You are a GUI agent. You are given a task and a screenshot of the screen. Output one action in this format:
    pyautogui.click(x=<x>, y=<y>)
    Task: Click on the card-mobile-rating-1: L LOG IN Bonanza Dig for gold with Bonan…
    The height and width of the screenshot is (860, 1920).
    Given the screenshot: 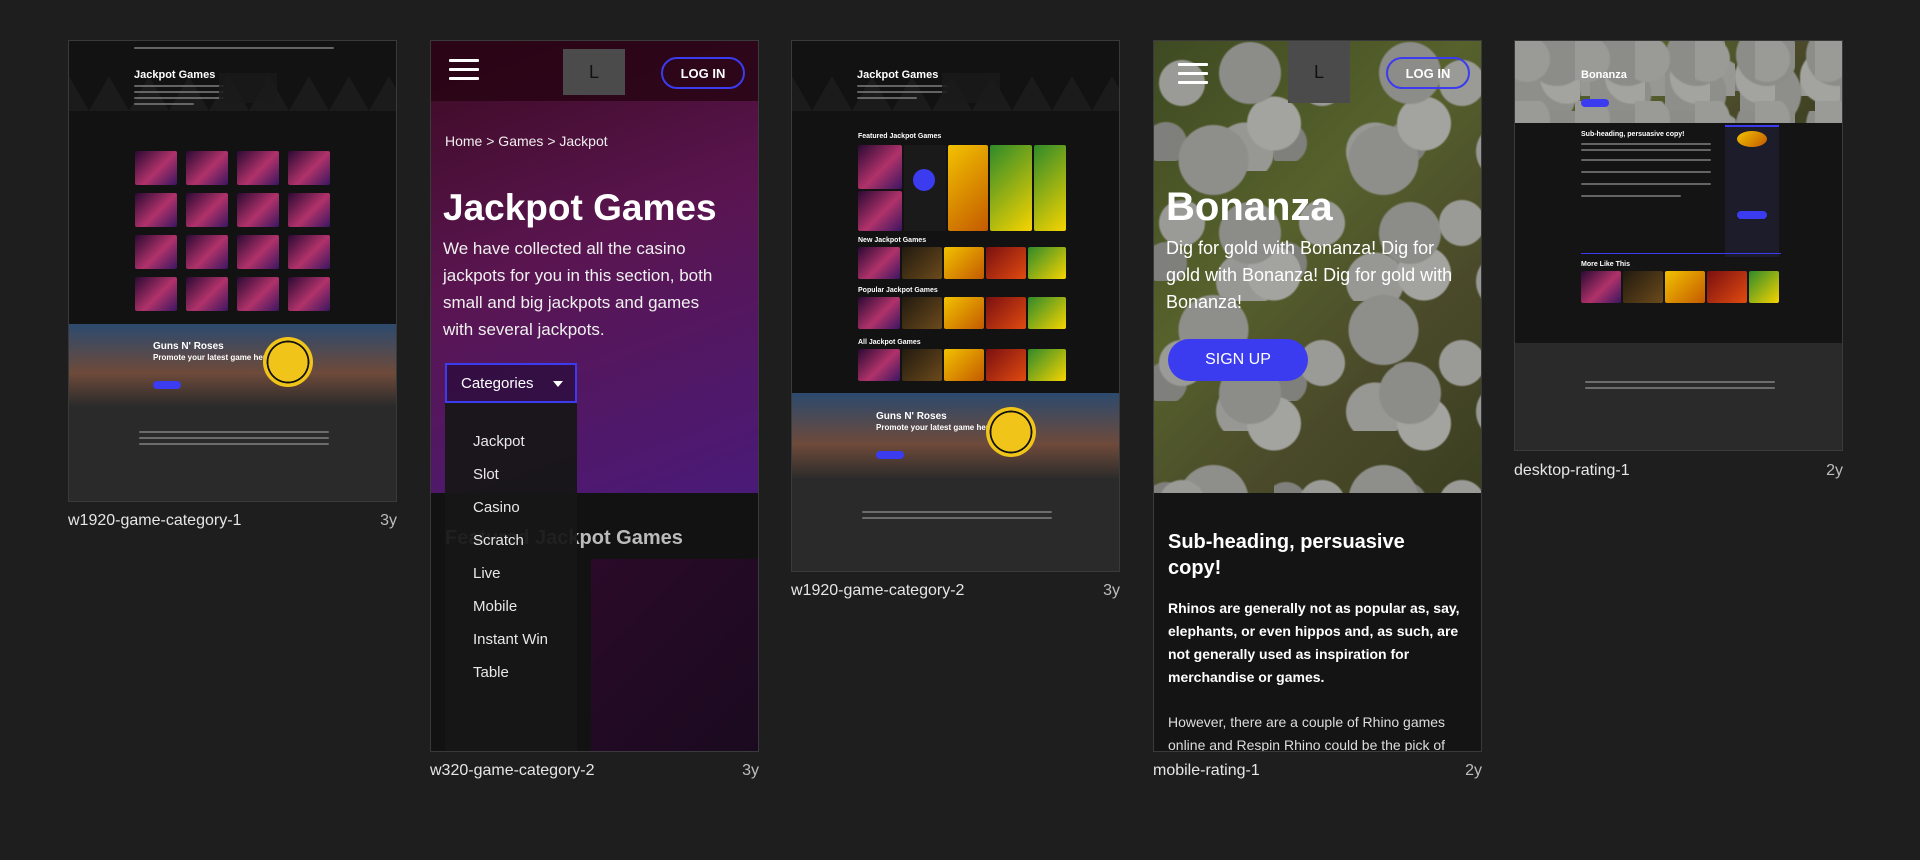 What is the action you would take?
    pyautogui.click(x=1317, y=410)
    